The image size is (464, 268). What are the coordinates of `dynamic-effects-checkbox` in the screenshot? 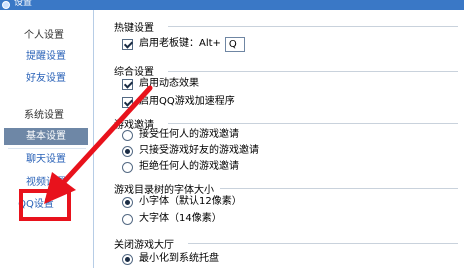 It's located at (127, 84).